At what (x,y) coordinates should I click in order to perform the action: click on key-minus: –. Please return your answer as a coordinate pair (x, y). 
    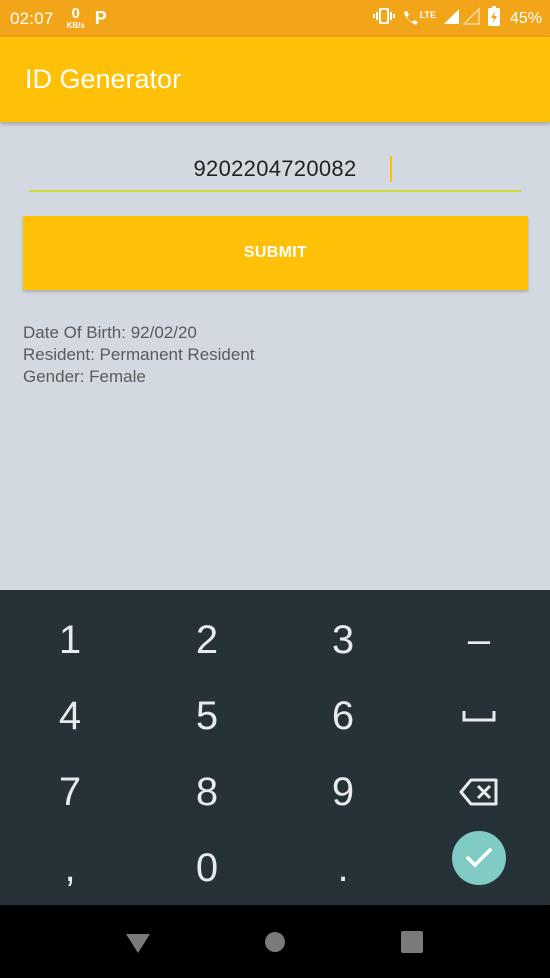
    Looking at the image, I should click on (479, 640).